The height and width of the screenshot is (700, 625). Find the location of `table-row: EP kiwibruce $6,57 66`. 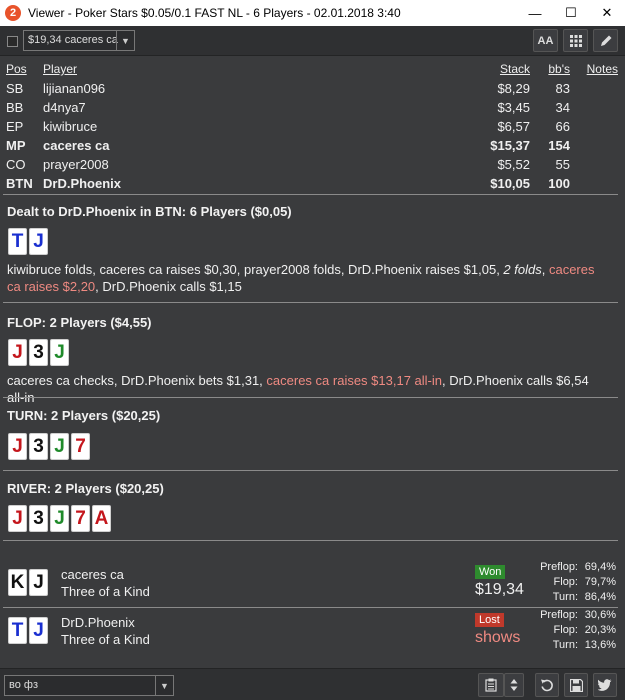

table-row: EP kiwibruce $6,57 66 is located at coordinates (313, 128).